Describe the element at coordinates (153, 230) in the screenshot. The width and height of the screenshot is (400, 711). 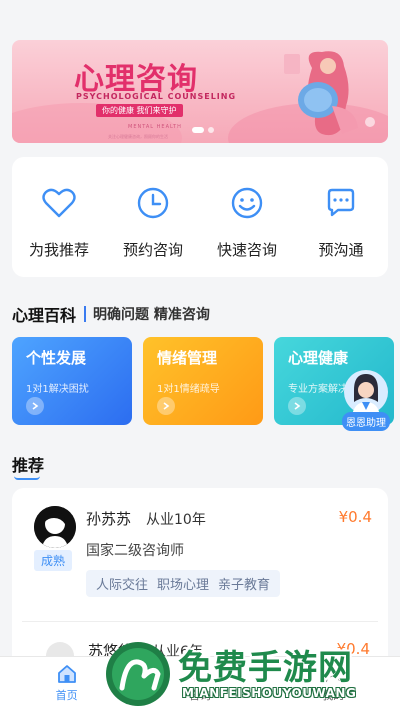
I see `service-appointment: 预约咨询` at that location.